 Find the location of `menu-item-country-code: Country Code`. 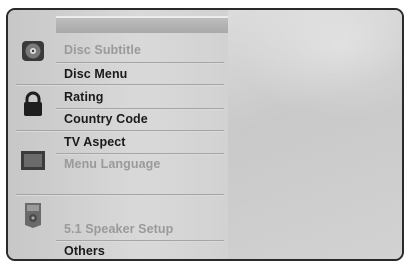

menu-item-country-code: Country Code is located at coordinates (106, 119).